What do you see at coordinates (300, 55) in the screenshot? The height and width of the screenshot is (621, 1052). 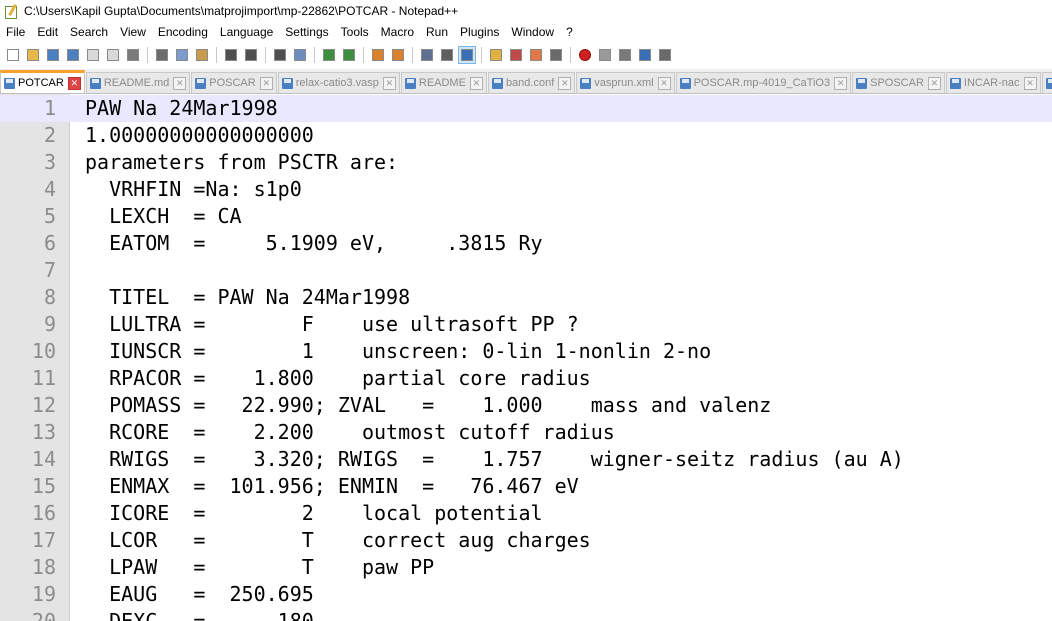 I see `replace-icon` at bounding box center [300, 55].